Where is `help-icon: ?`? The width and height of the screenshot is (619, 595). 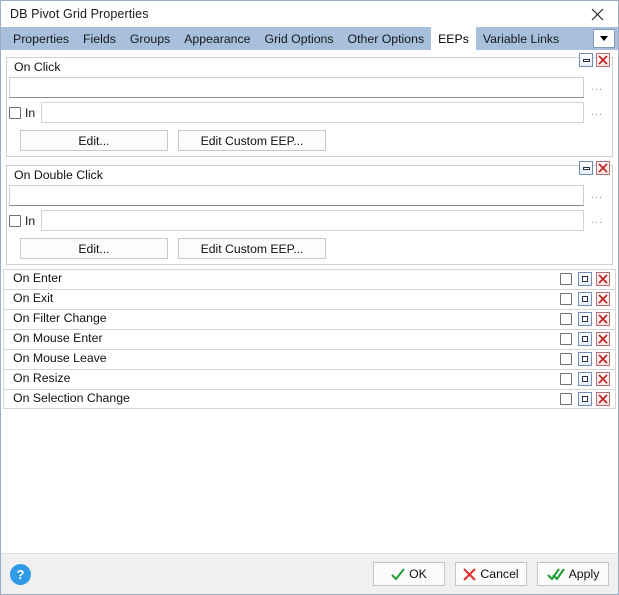
help-icon: ? is located at coordinates (20, 574).